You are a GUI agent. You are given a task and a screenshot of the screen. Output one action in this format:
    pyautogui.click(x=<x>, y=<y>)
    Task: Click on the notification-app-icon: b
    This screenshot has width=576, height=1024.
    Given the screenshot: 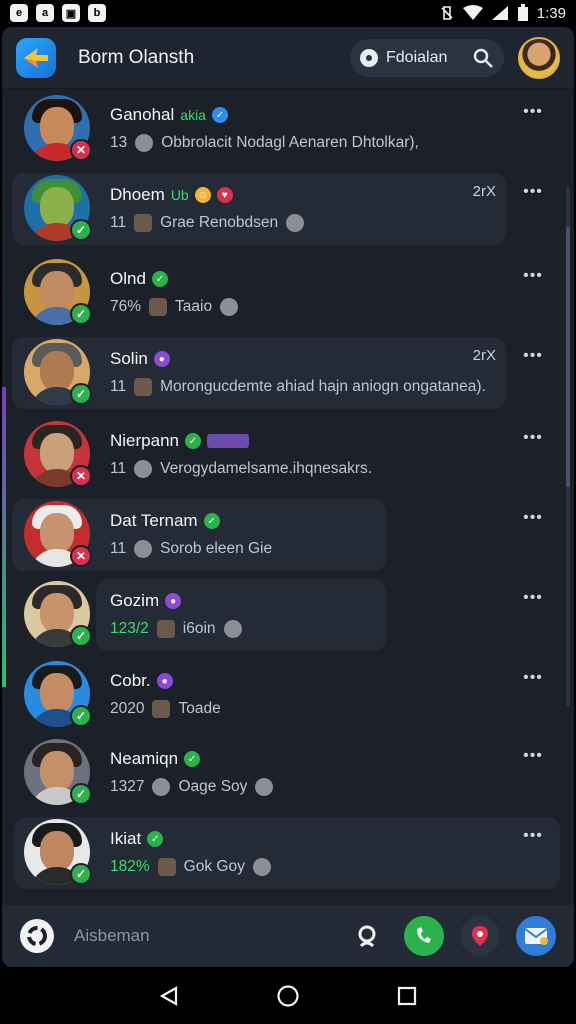 What is the action you would take?
    pyautogui.click(x=97, y=13)
    